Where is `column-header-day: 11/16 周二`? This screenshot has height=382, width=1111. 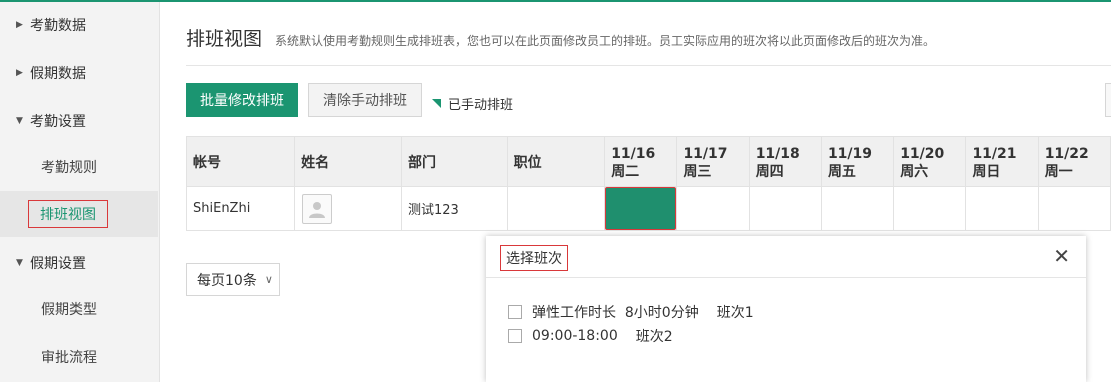
column-header-day: 11/16 周二 is located at coordinates (641, 161).